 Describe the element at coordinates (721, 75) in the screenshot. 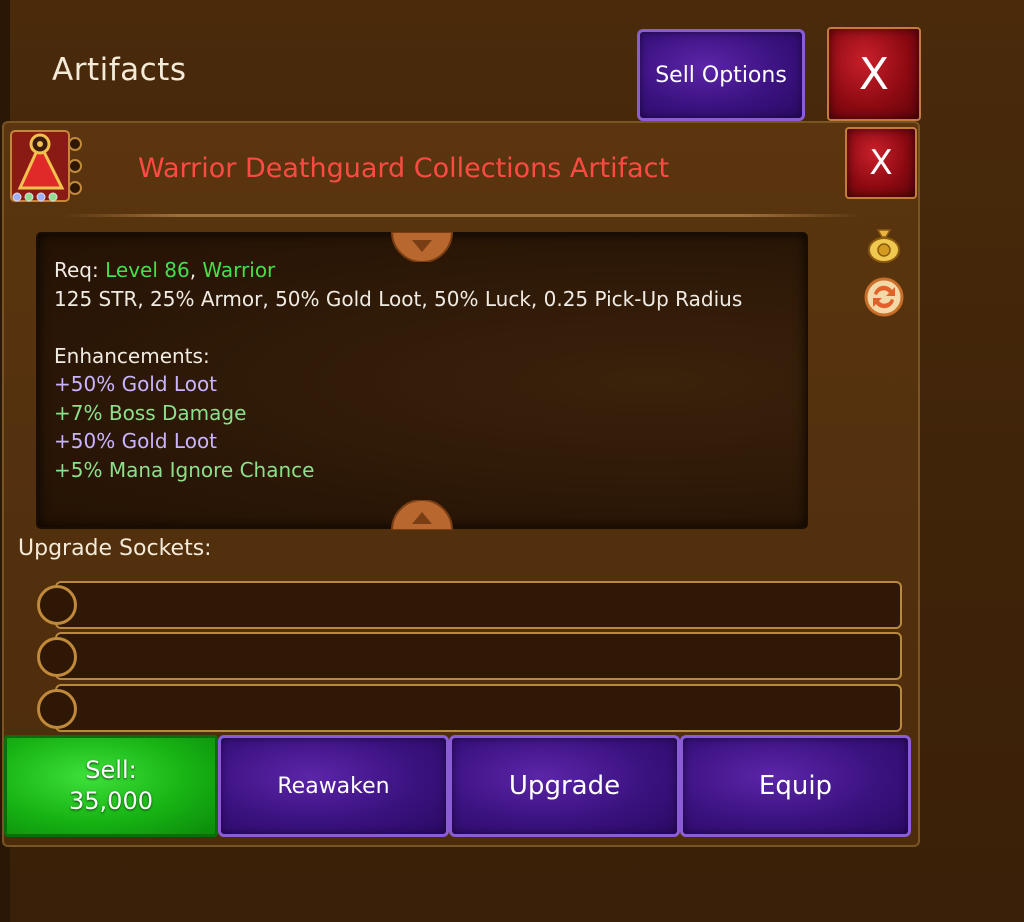

I see `sell-options-button: Sell Options` at that location.